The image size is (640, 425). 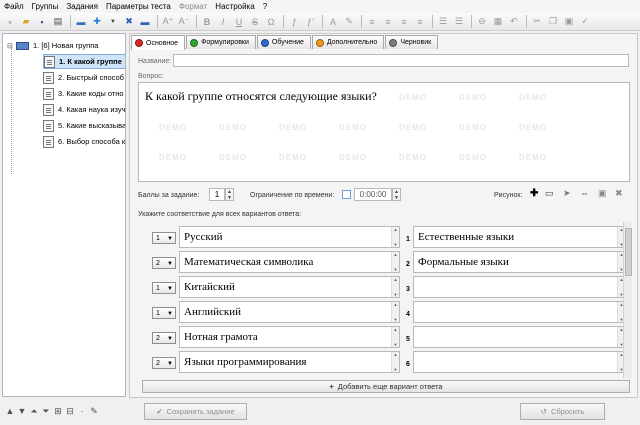 I want to click on answer-right-field: Естественные языки ▲ ▼, so click(x=519, y=237).